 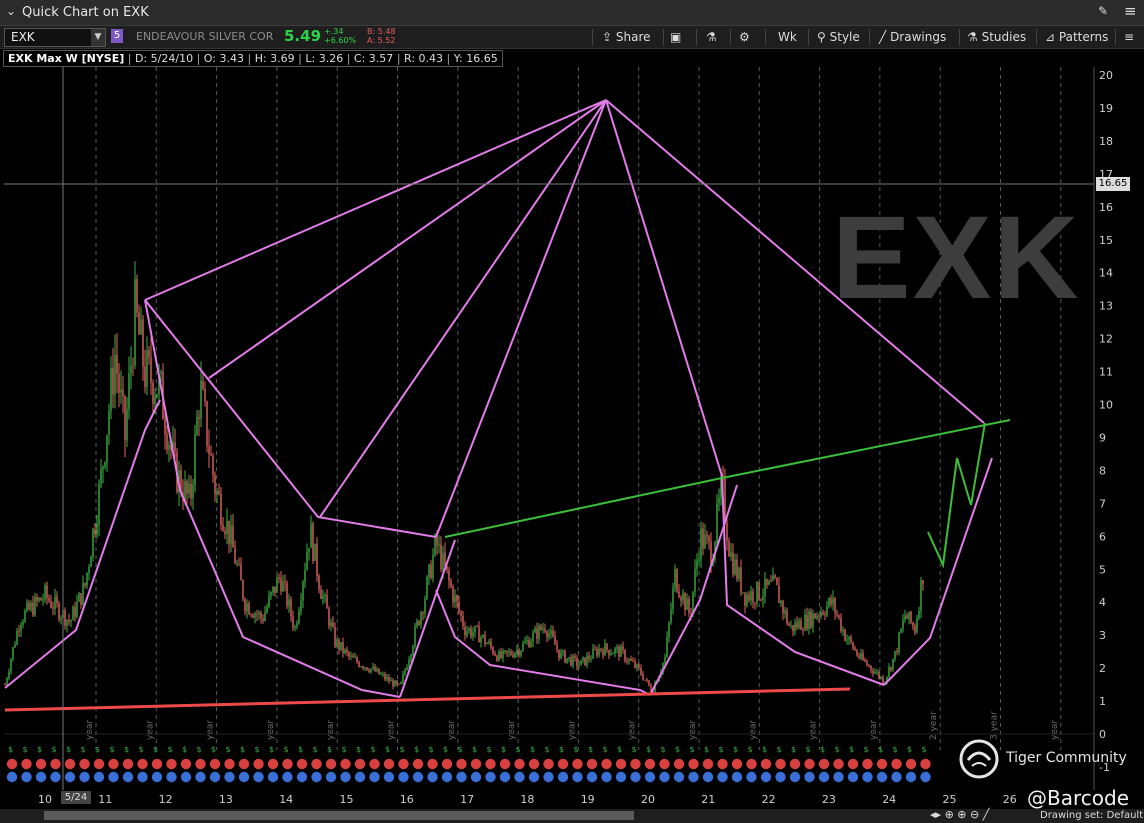 What do you see at coordinates (1106, 339) in the screenshot?
I see `price-axis-label: 12` at bounding box center [1106, 339].